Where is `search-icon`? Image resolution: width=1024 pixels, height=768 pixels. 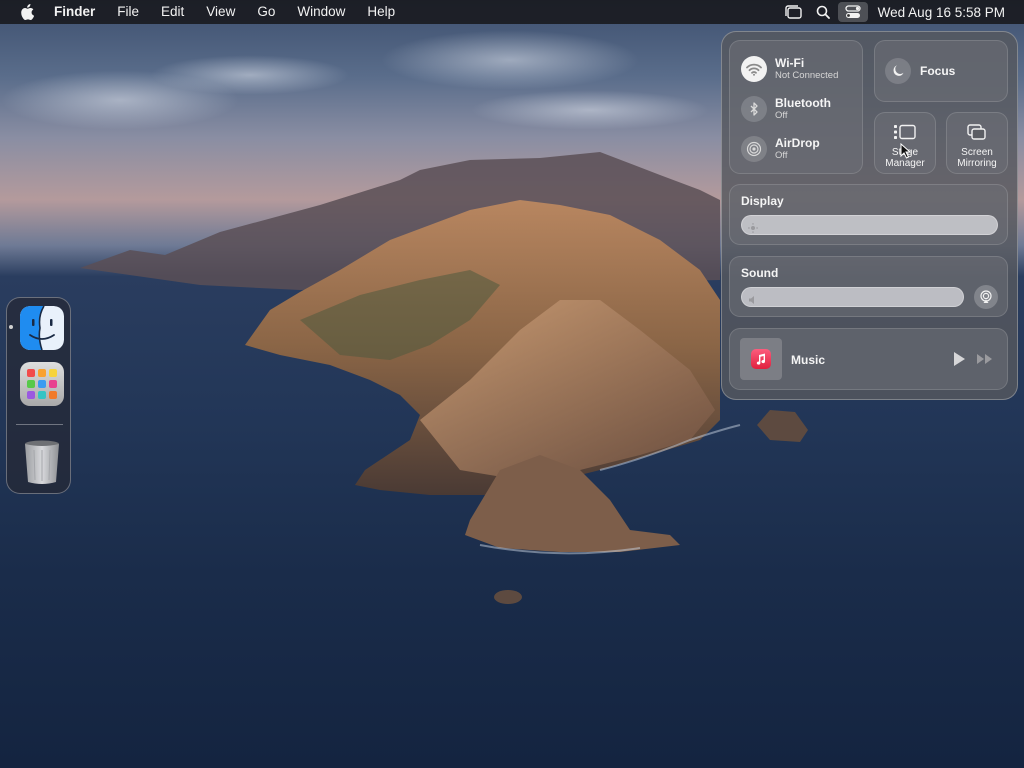 search-icon is located at coordinates (823, 12).